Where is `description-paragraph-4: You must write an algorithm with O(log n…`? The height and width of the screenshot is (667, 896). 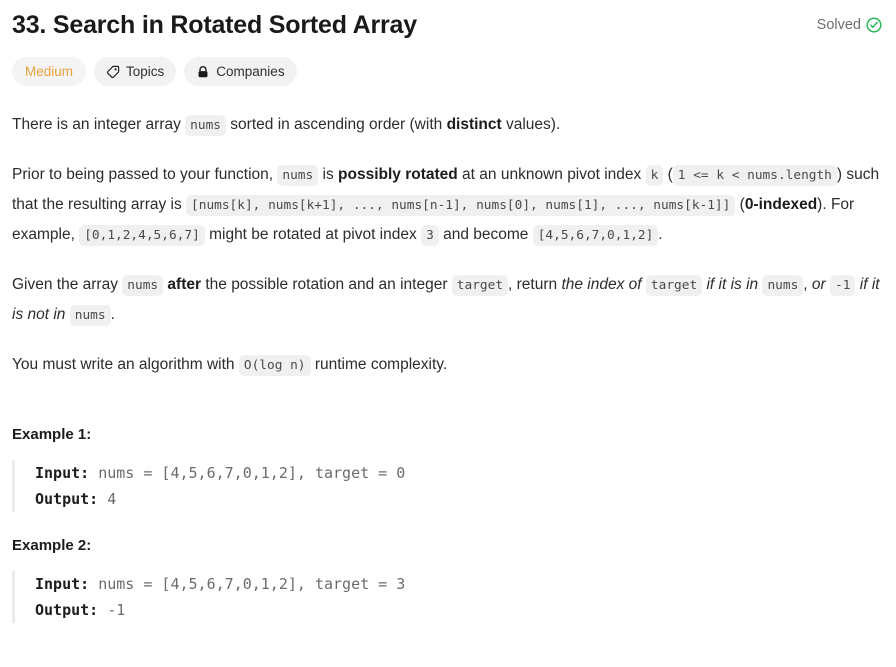 description-paragraph-4: You must write an algorithm with O(log n… is located at coordinates (447, 355).